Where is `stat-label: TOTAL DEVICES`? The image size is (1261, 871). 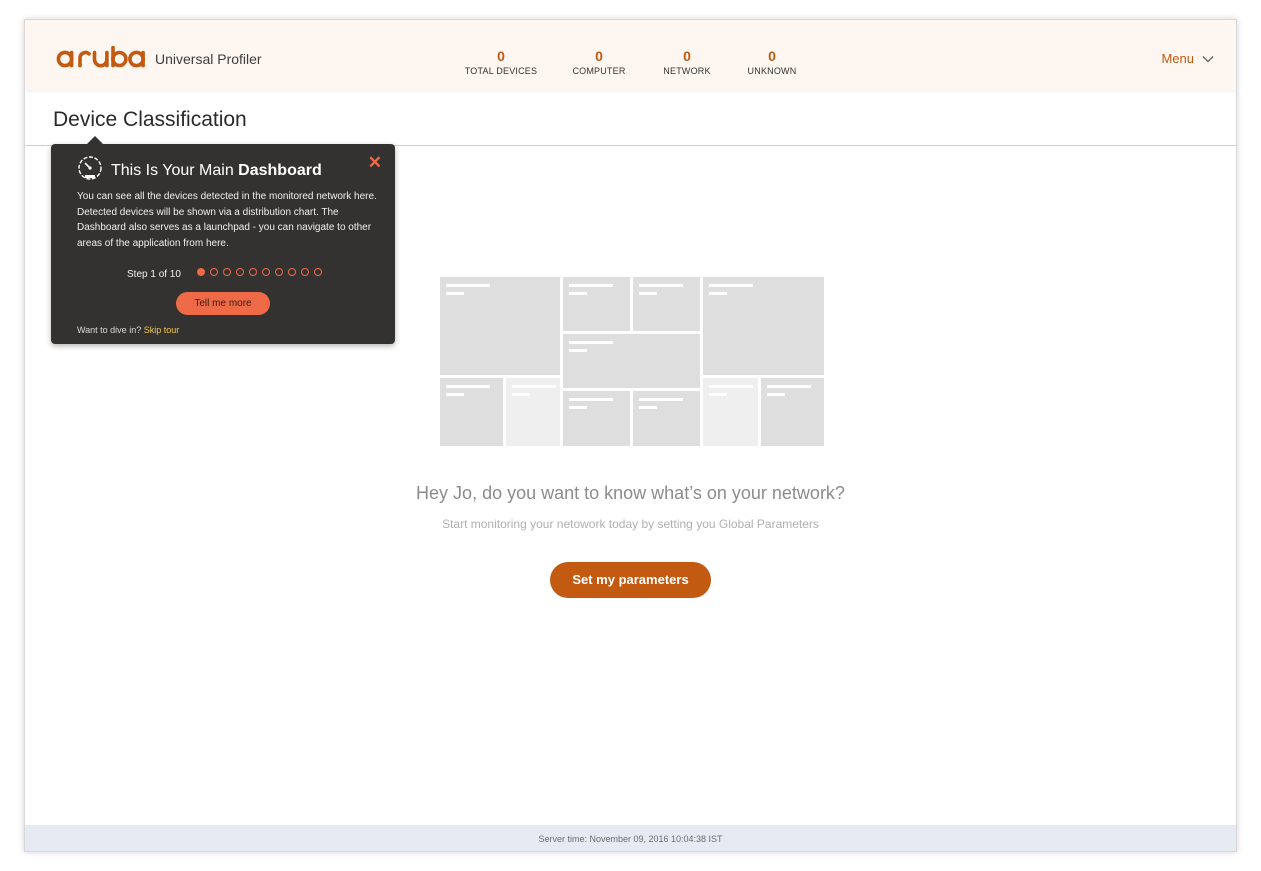
stat-label: TOTAL DEVICES is located at coordinates (501, 71).